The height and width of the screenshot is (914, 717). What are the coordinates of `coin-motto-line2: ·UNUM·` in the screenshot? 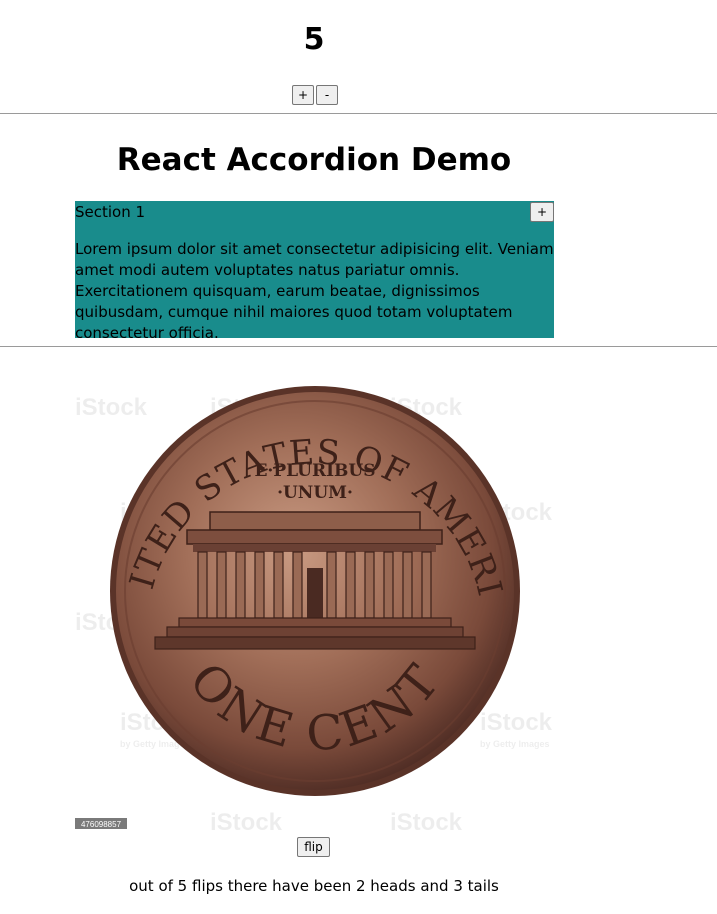 It's located at (315, 493).